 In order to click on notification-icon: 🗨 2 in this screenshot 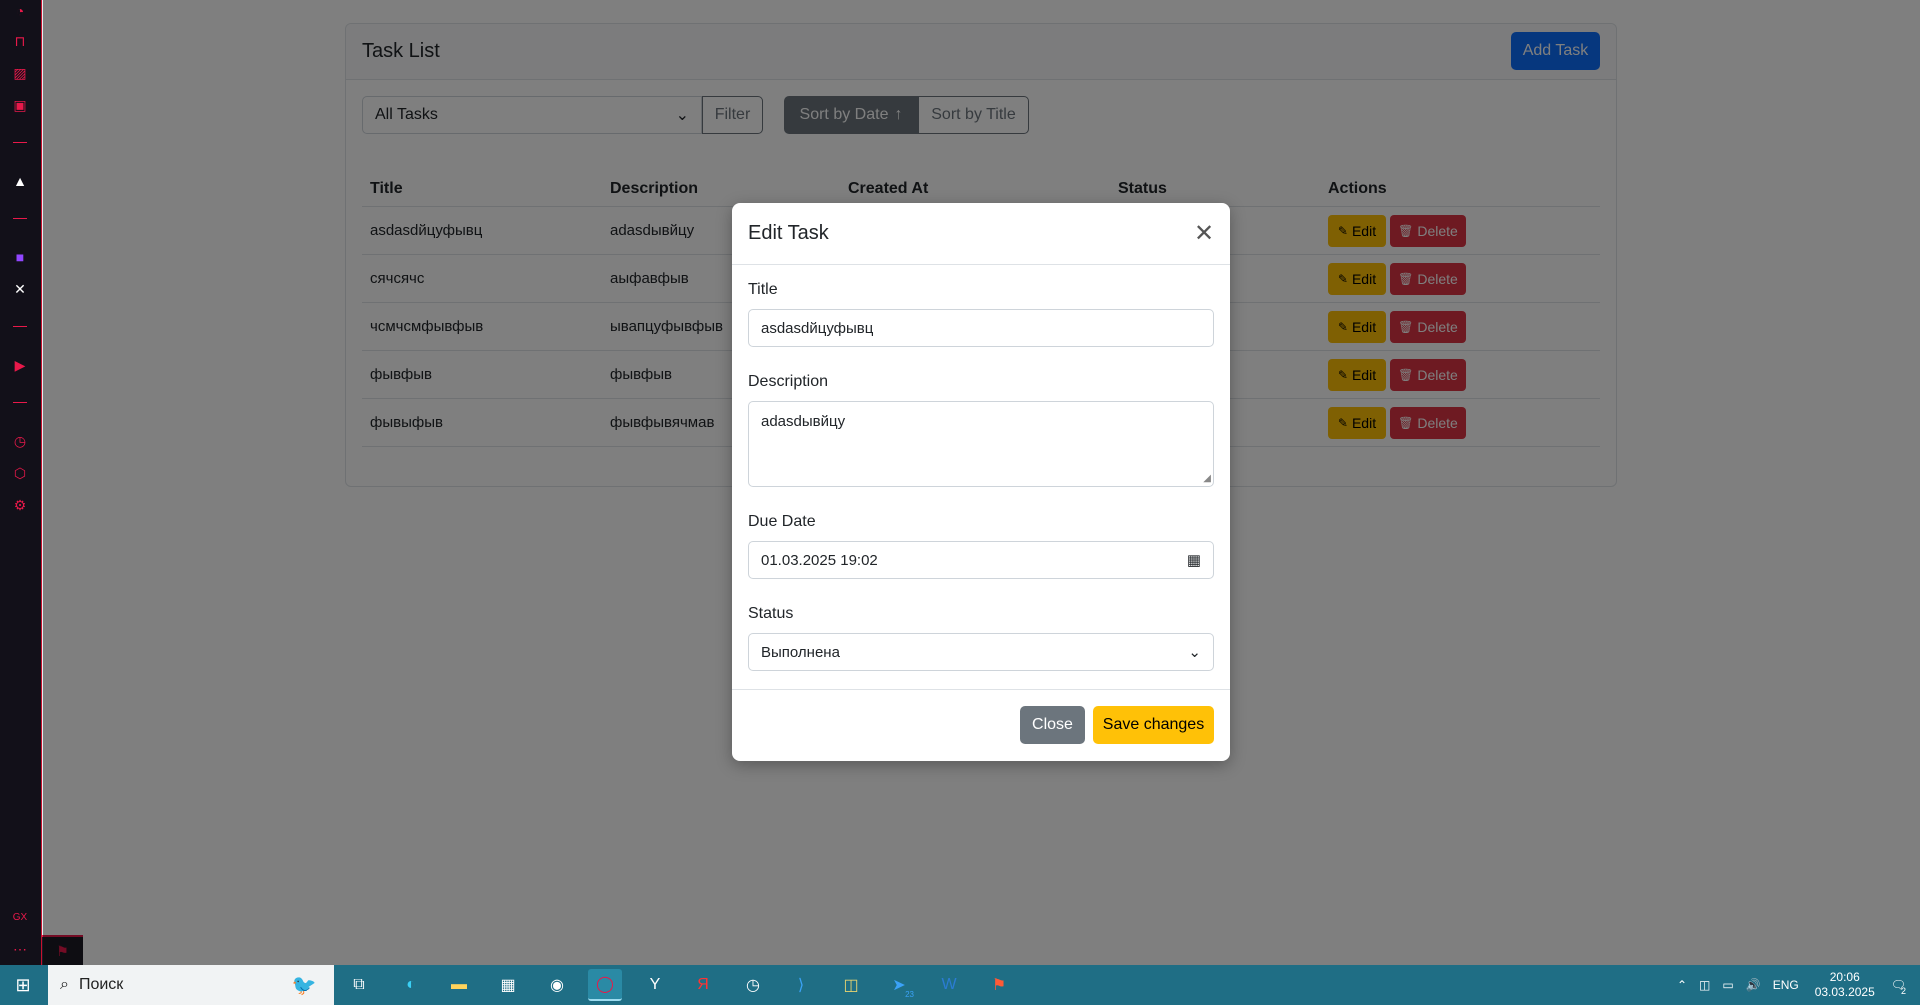, I will do `click(1898, 987)`.